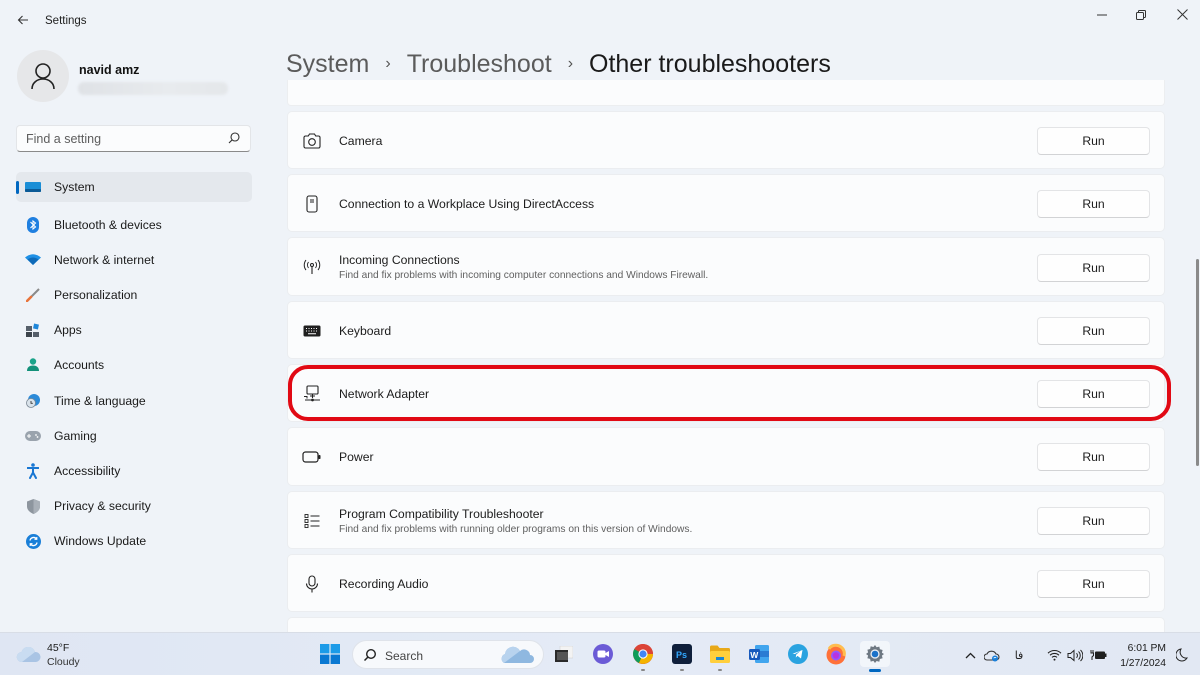 The image size is (1200, 675). I want to click on settings-taskbar-button, so click(875, 656).